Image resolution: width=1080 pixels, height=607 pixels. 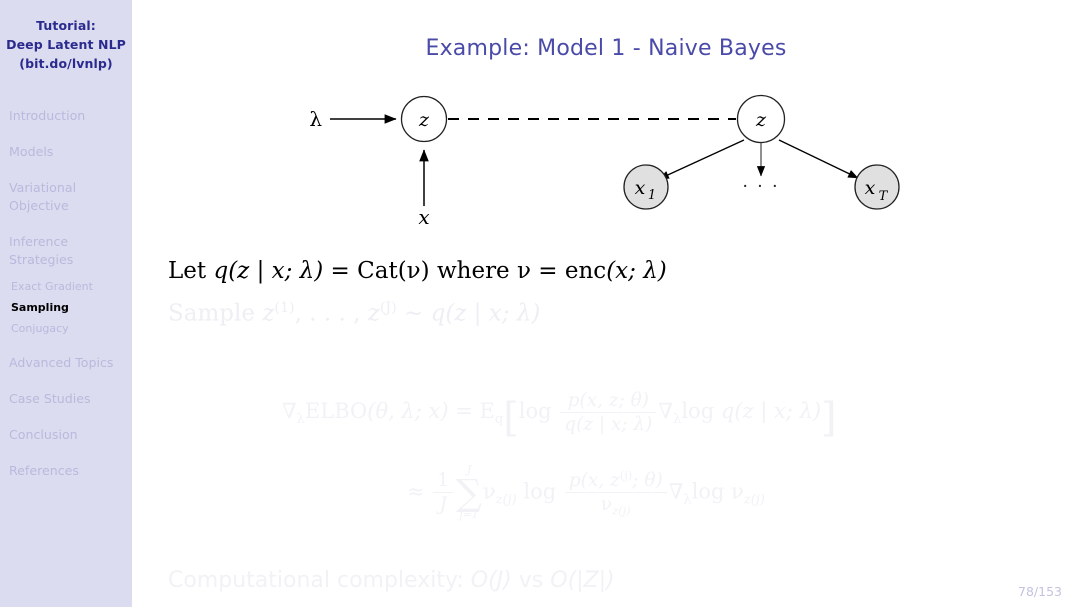 I want to click on elbo-nu-weight: ν, so click(x=489, y=491).